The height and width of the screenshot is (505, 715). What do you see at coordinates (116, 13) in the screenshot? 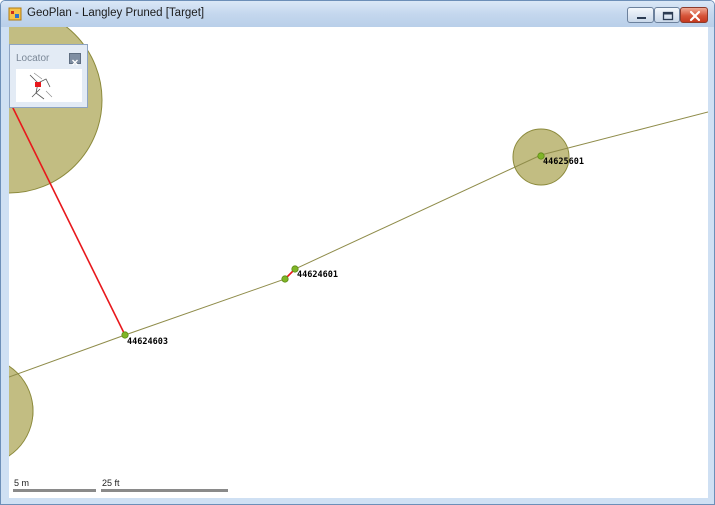
I see `window-title: GeoPlan - Langley Pruned [Target]` at bounding box center [116, 13].